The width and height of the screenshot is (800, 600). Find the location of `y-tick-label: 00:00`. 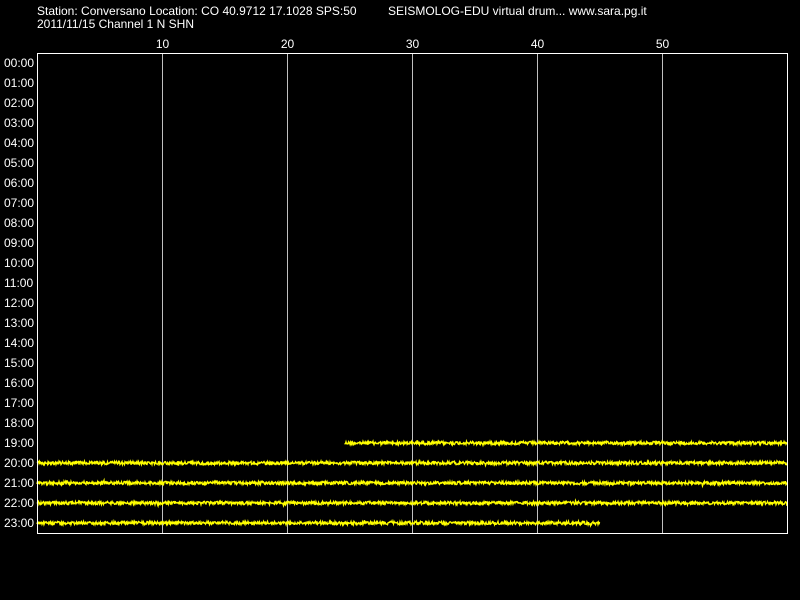

y-tick-label: 00:00 is located at coordinates (19, 63).